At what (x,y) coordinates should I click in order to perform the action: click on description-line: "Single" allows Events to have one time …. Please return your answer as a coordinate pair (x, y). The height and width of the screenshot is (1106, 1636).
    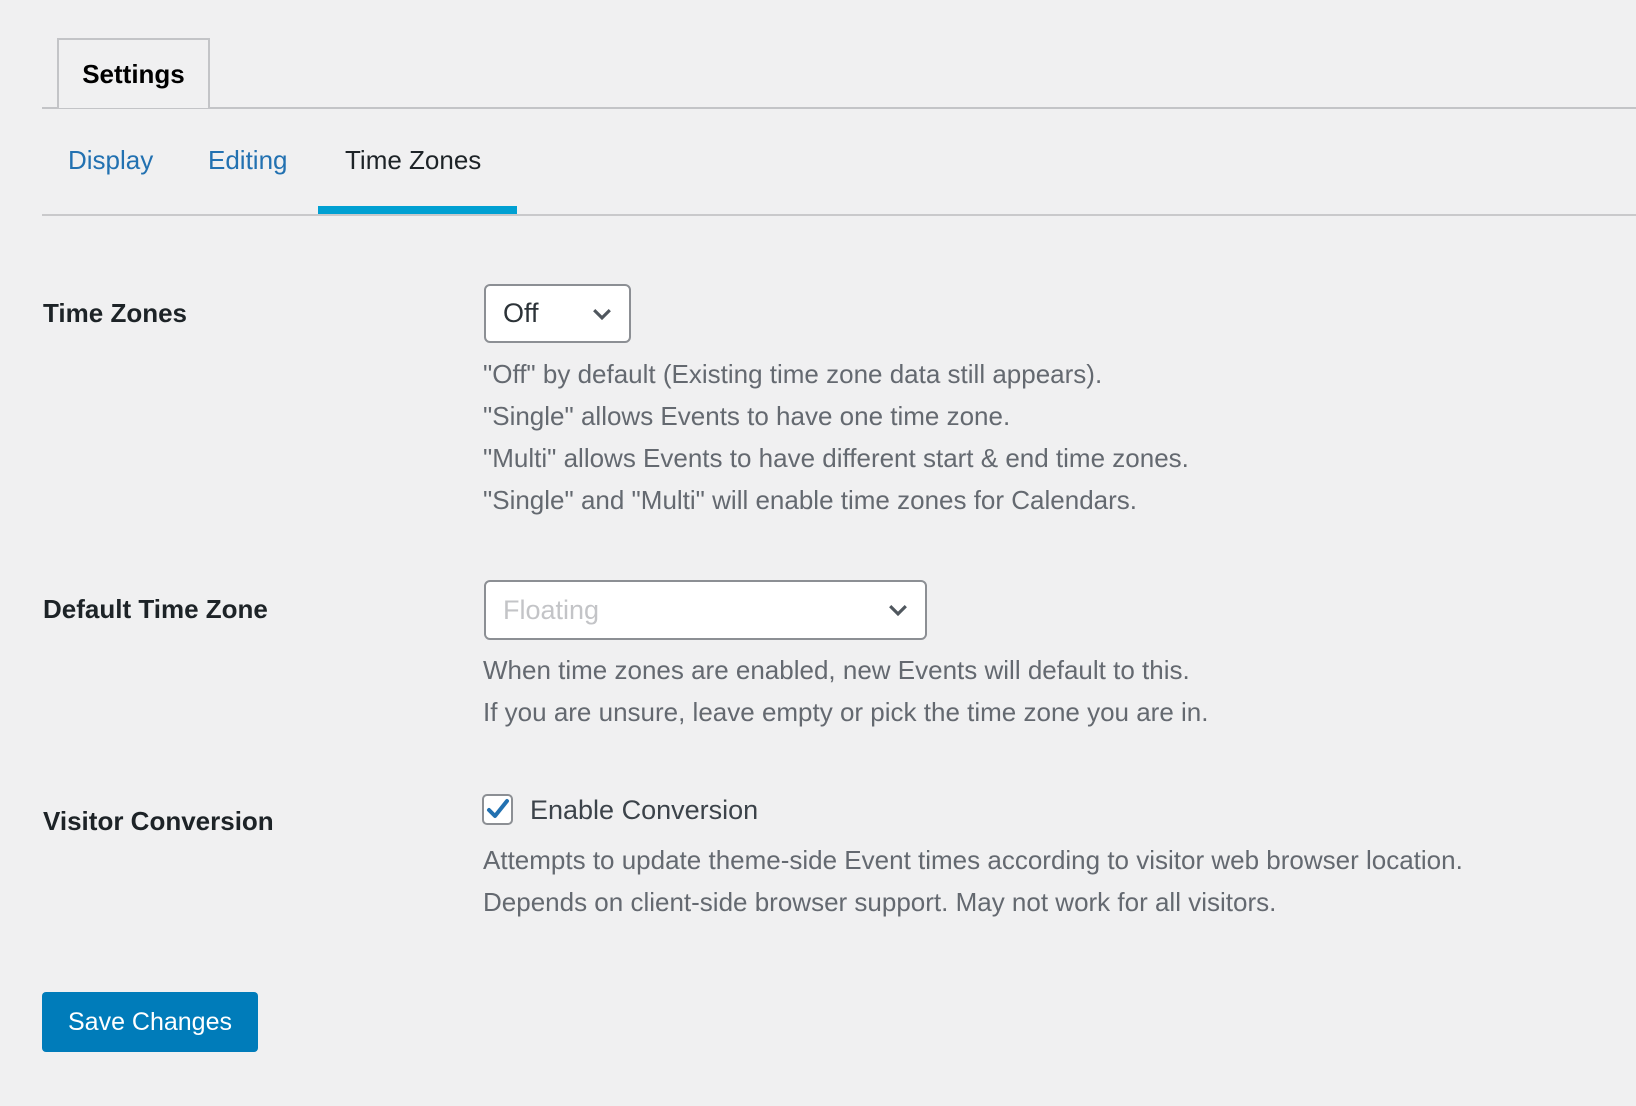
    Looking at the image, I should click on (747, 416).